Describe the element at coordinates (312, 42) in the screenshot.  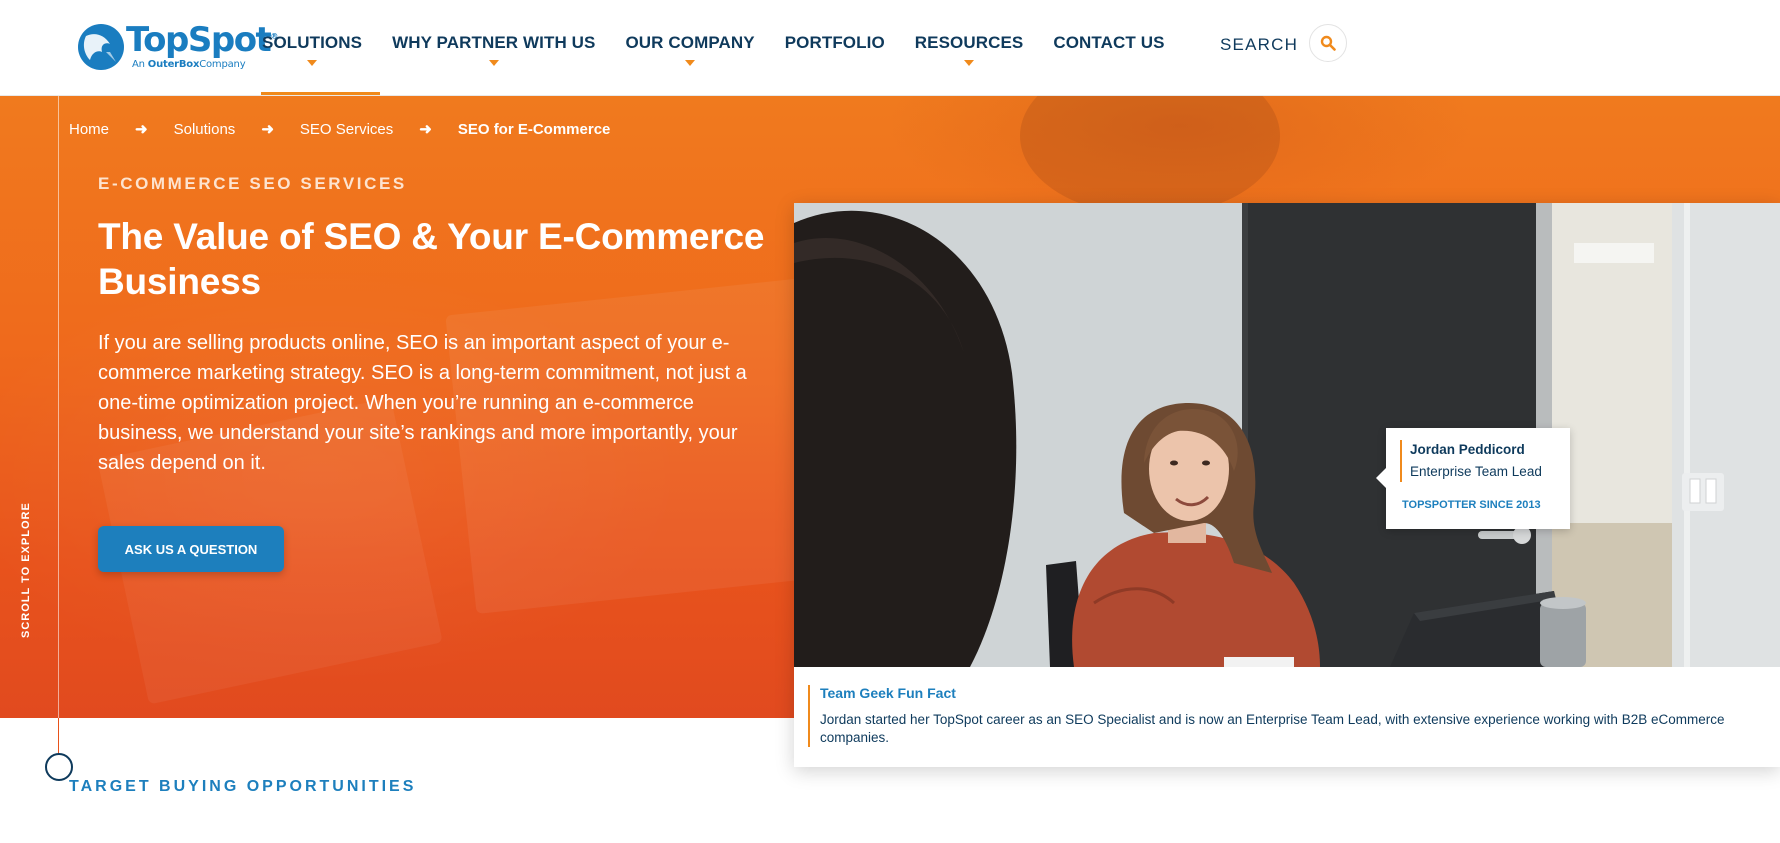
I see `nav-label: SOLUTIONS` at that location.